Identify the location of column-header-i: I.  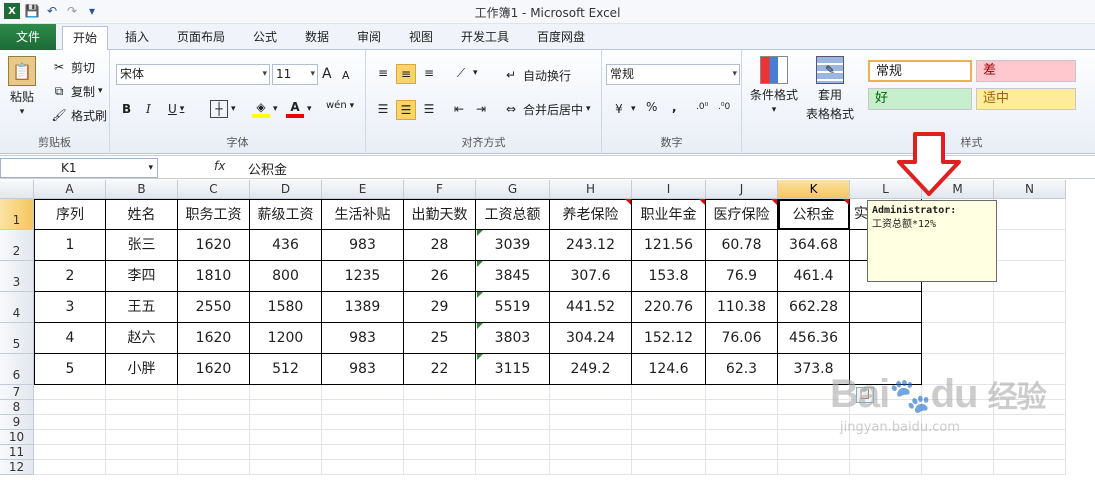
(669, 189).